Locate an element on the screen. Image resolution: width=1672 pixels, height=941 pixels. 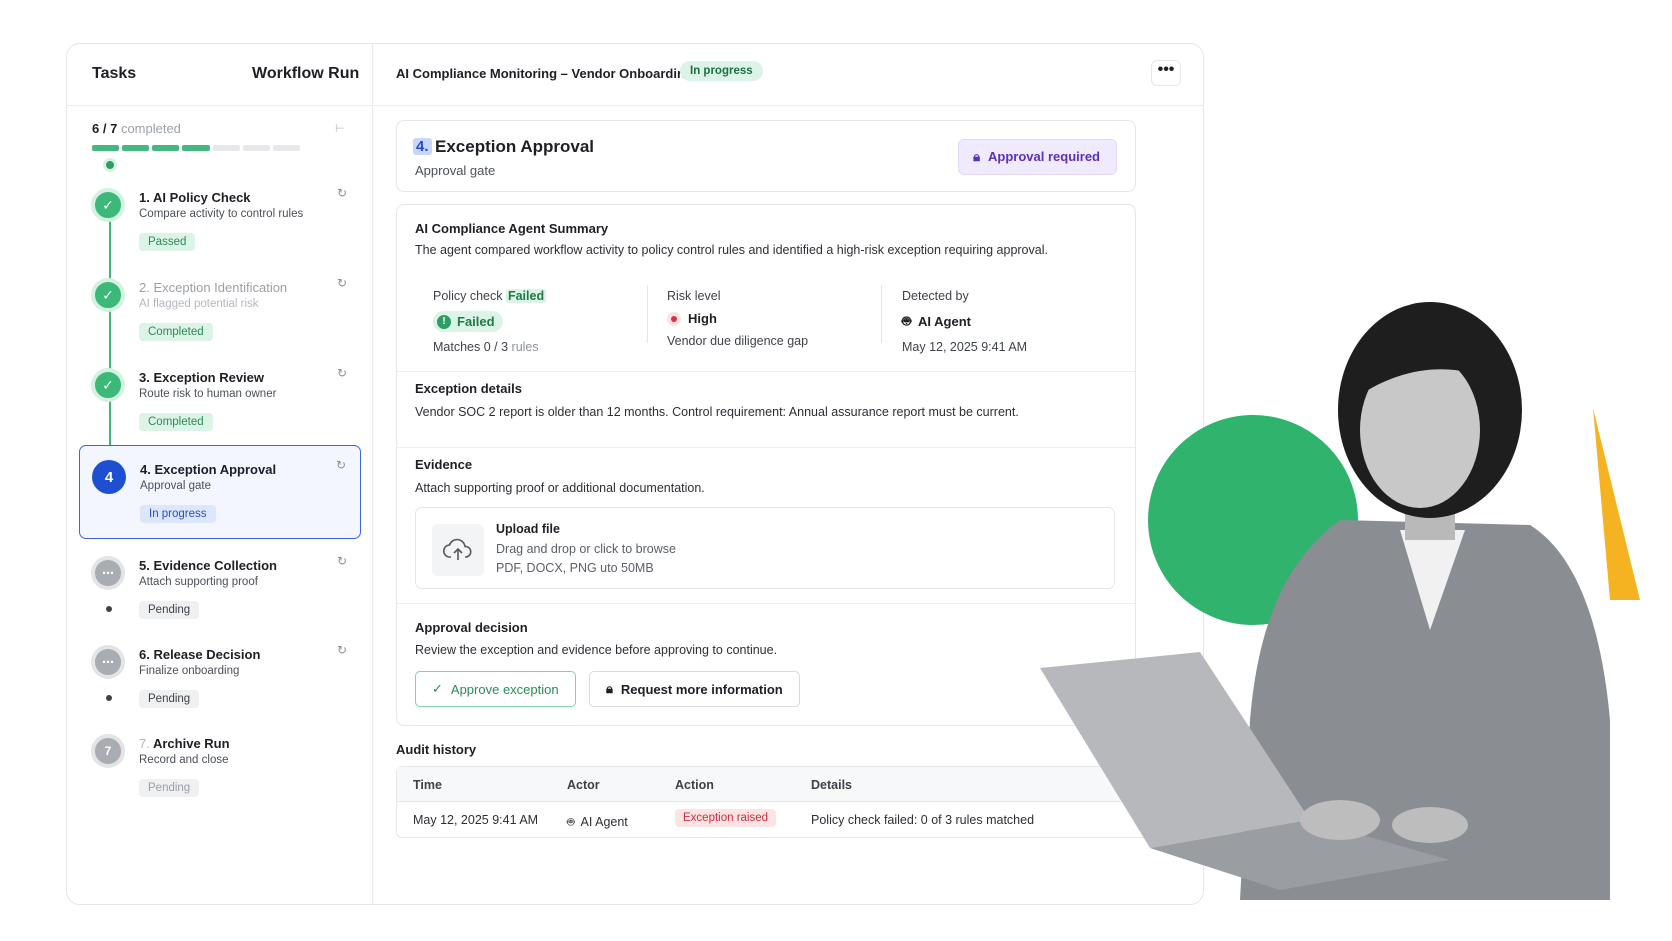
step-subtitle: Record and close is located at coordinates (184, 760).